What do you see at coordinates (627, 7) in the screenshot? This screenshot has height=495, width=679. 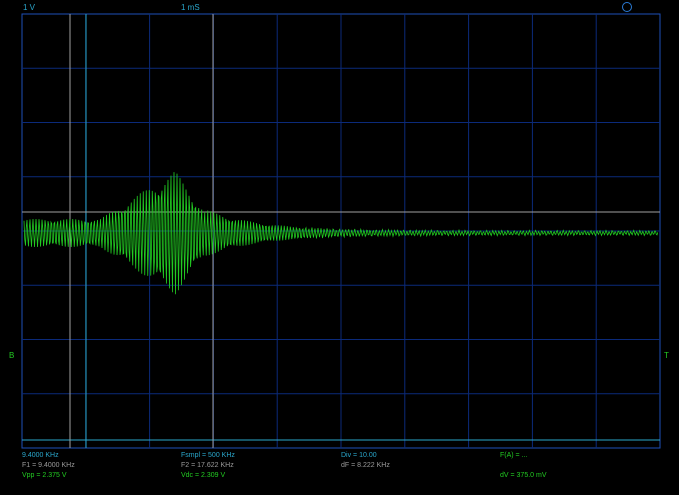 I see `circle-button-icon` at bounding box center [627, 7].